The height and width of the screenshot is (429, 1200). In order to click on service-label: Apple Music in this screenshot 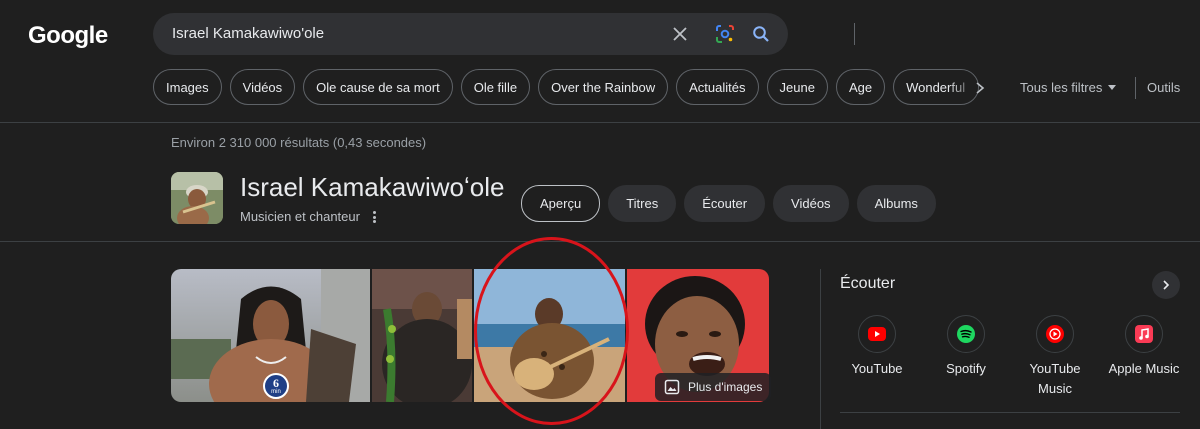, I will do `click(1144, 368)`.